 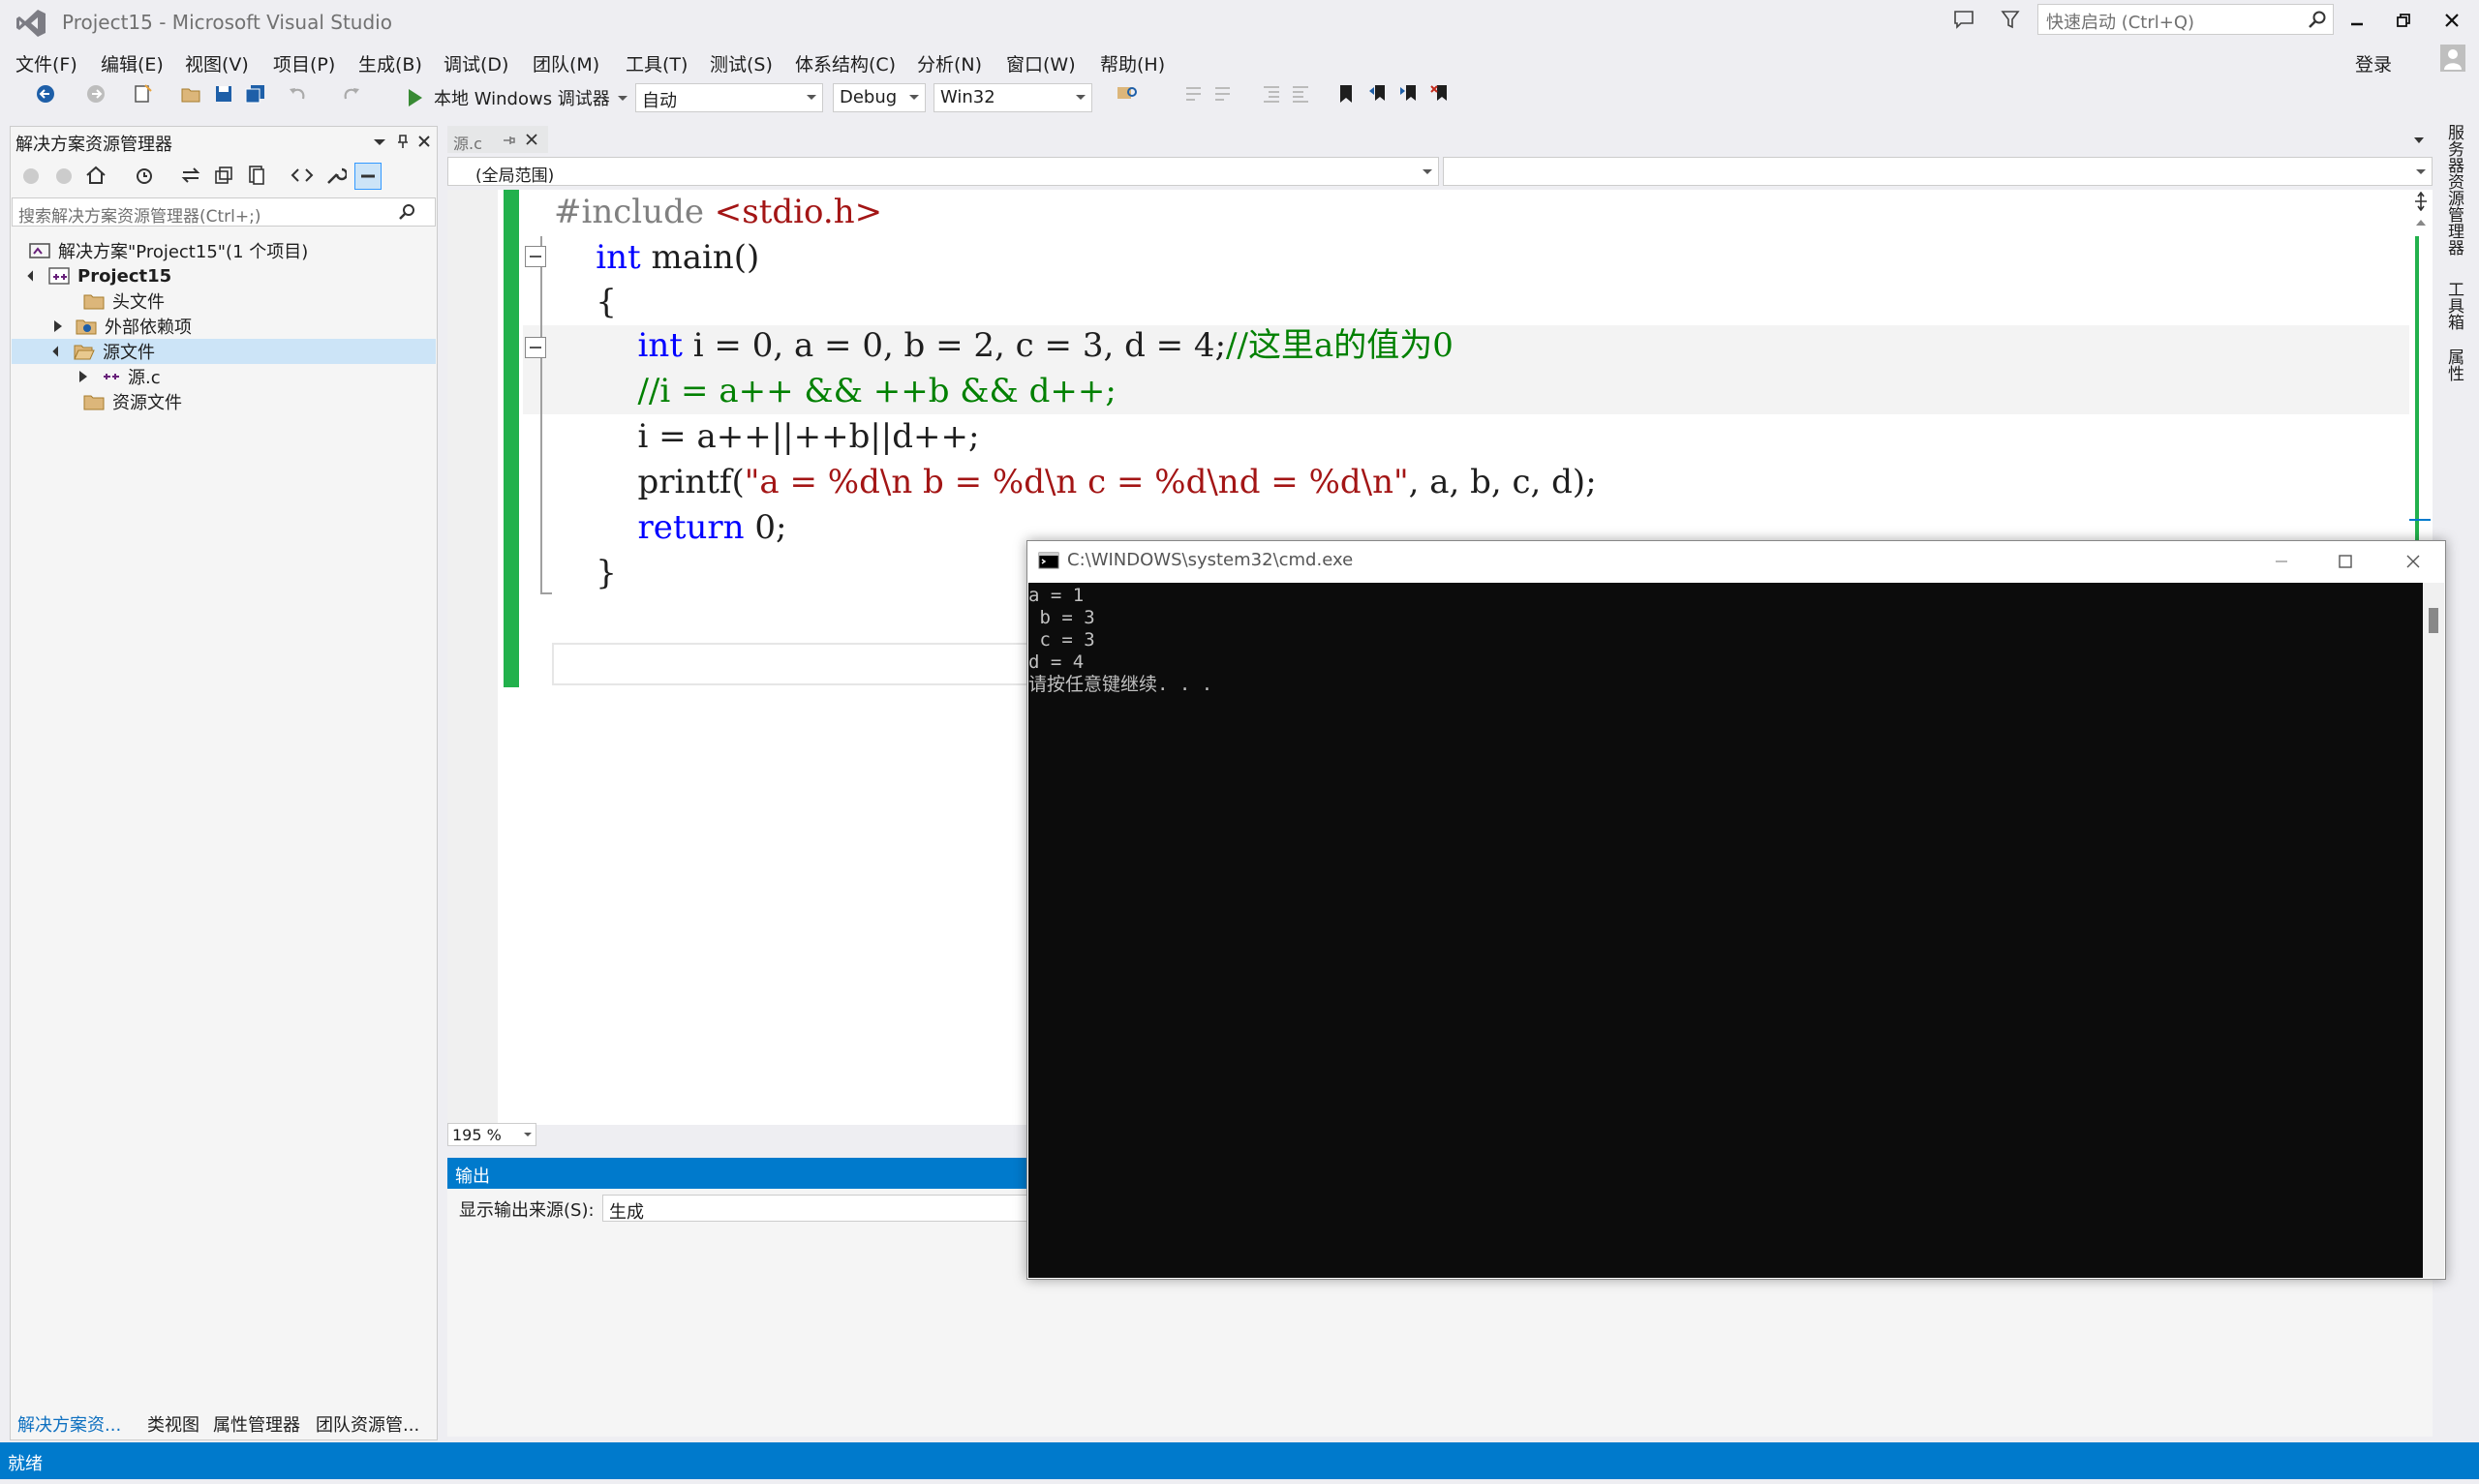 I want to click on show-all-files-icon, so click(x=256, y=175).